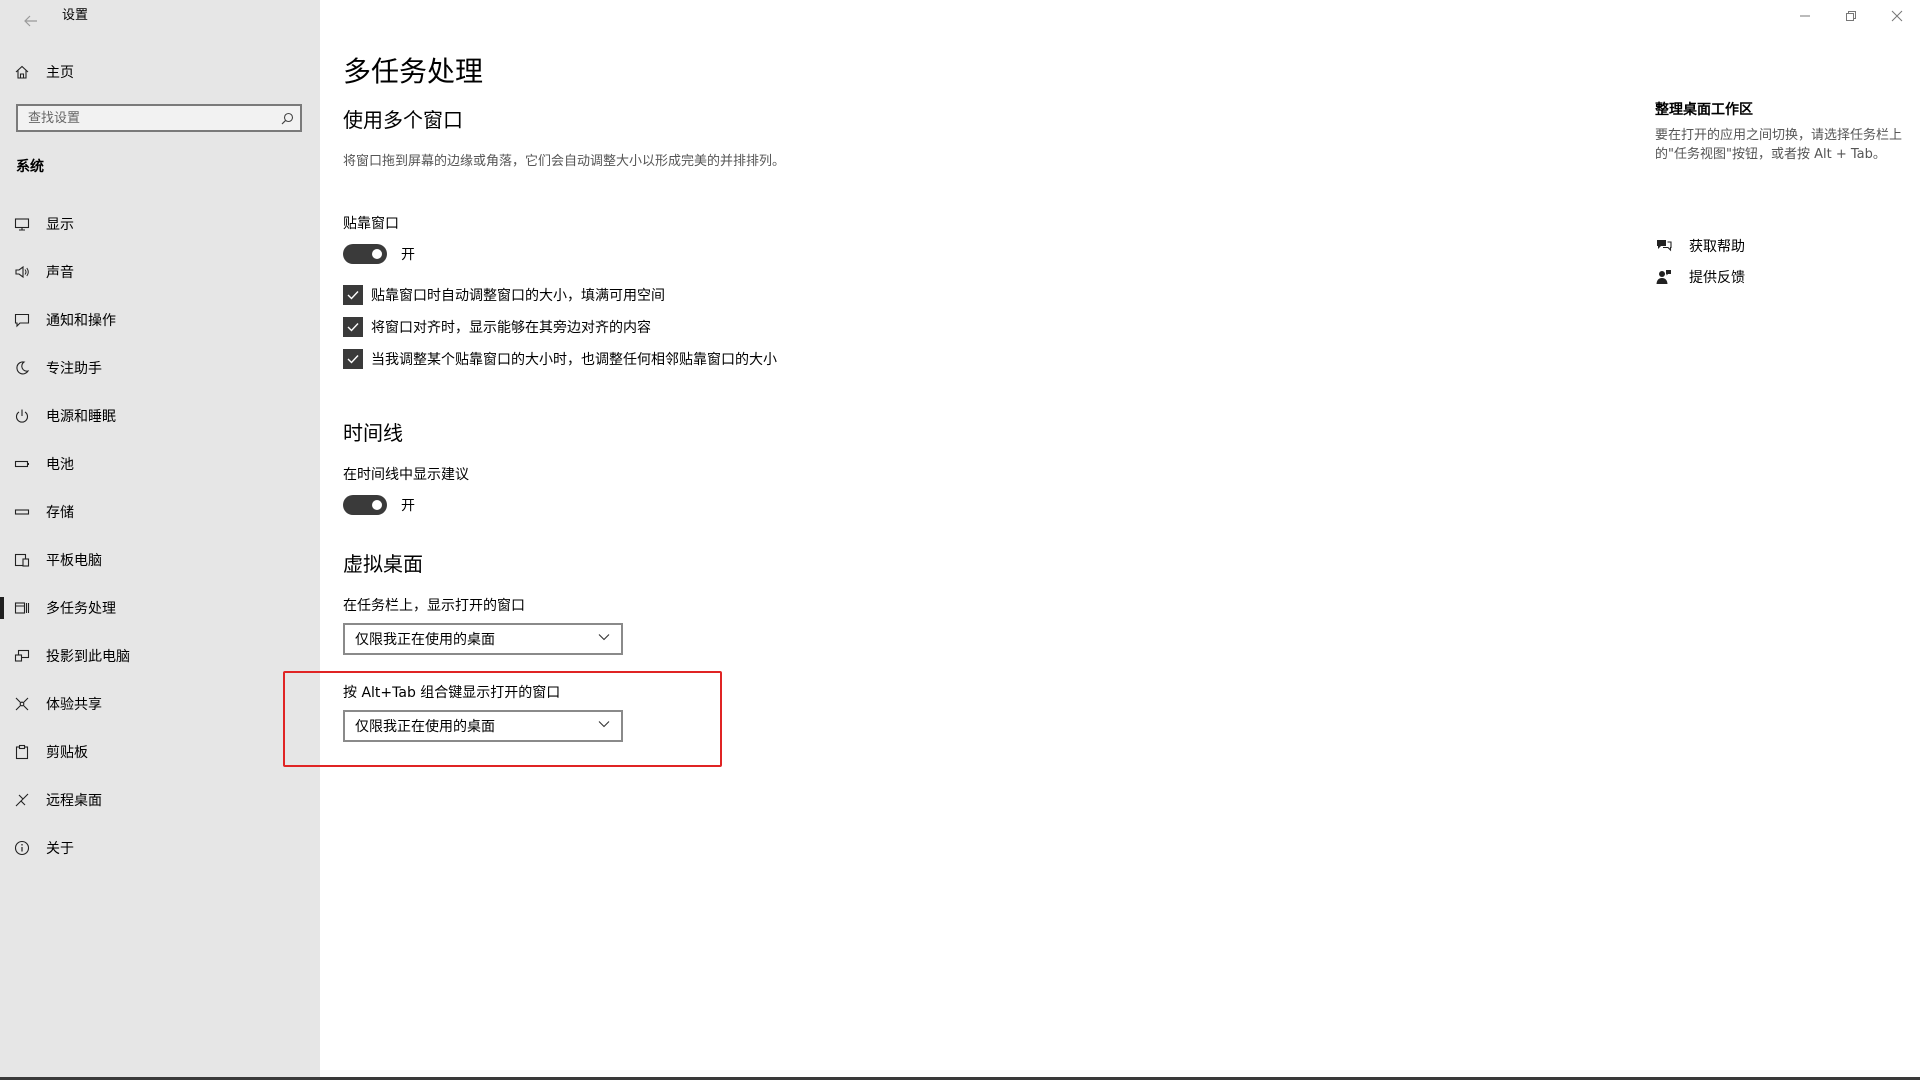 This screenshot has width=1920, height=1080. I want to click on chevron-down-icon, so click(604, 639).